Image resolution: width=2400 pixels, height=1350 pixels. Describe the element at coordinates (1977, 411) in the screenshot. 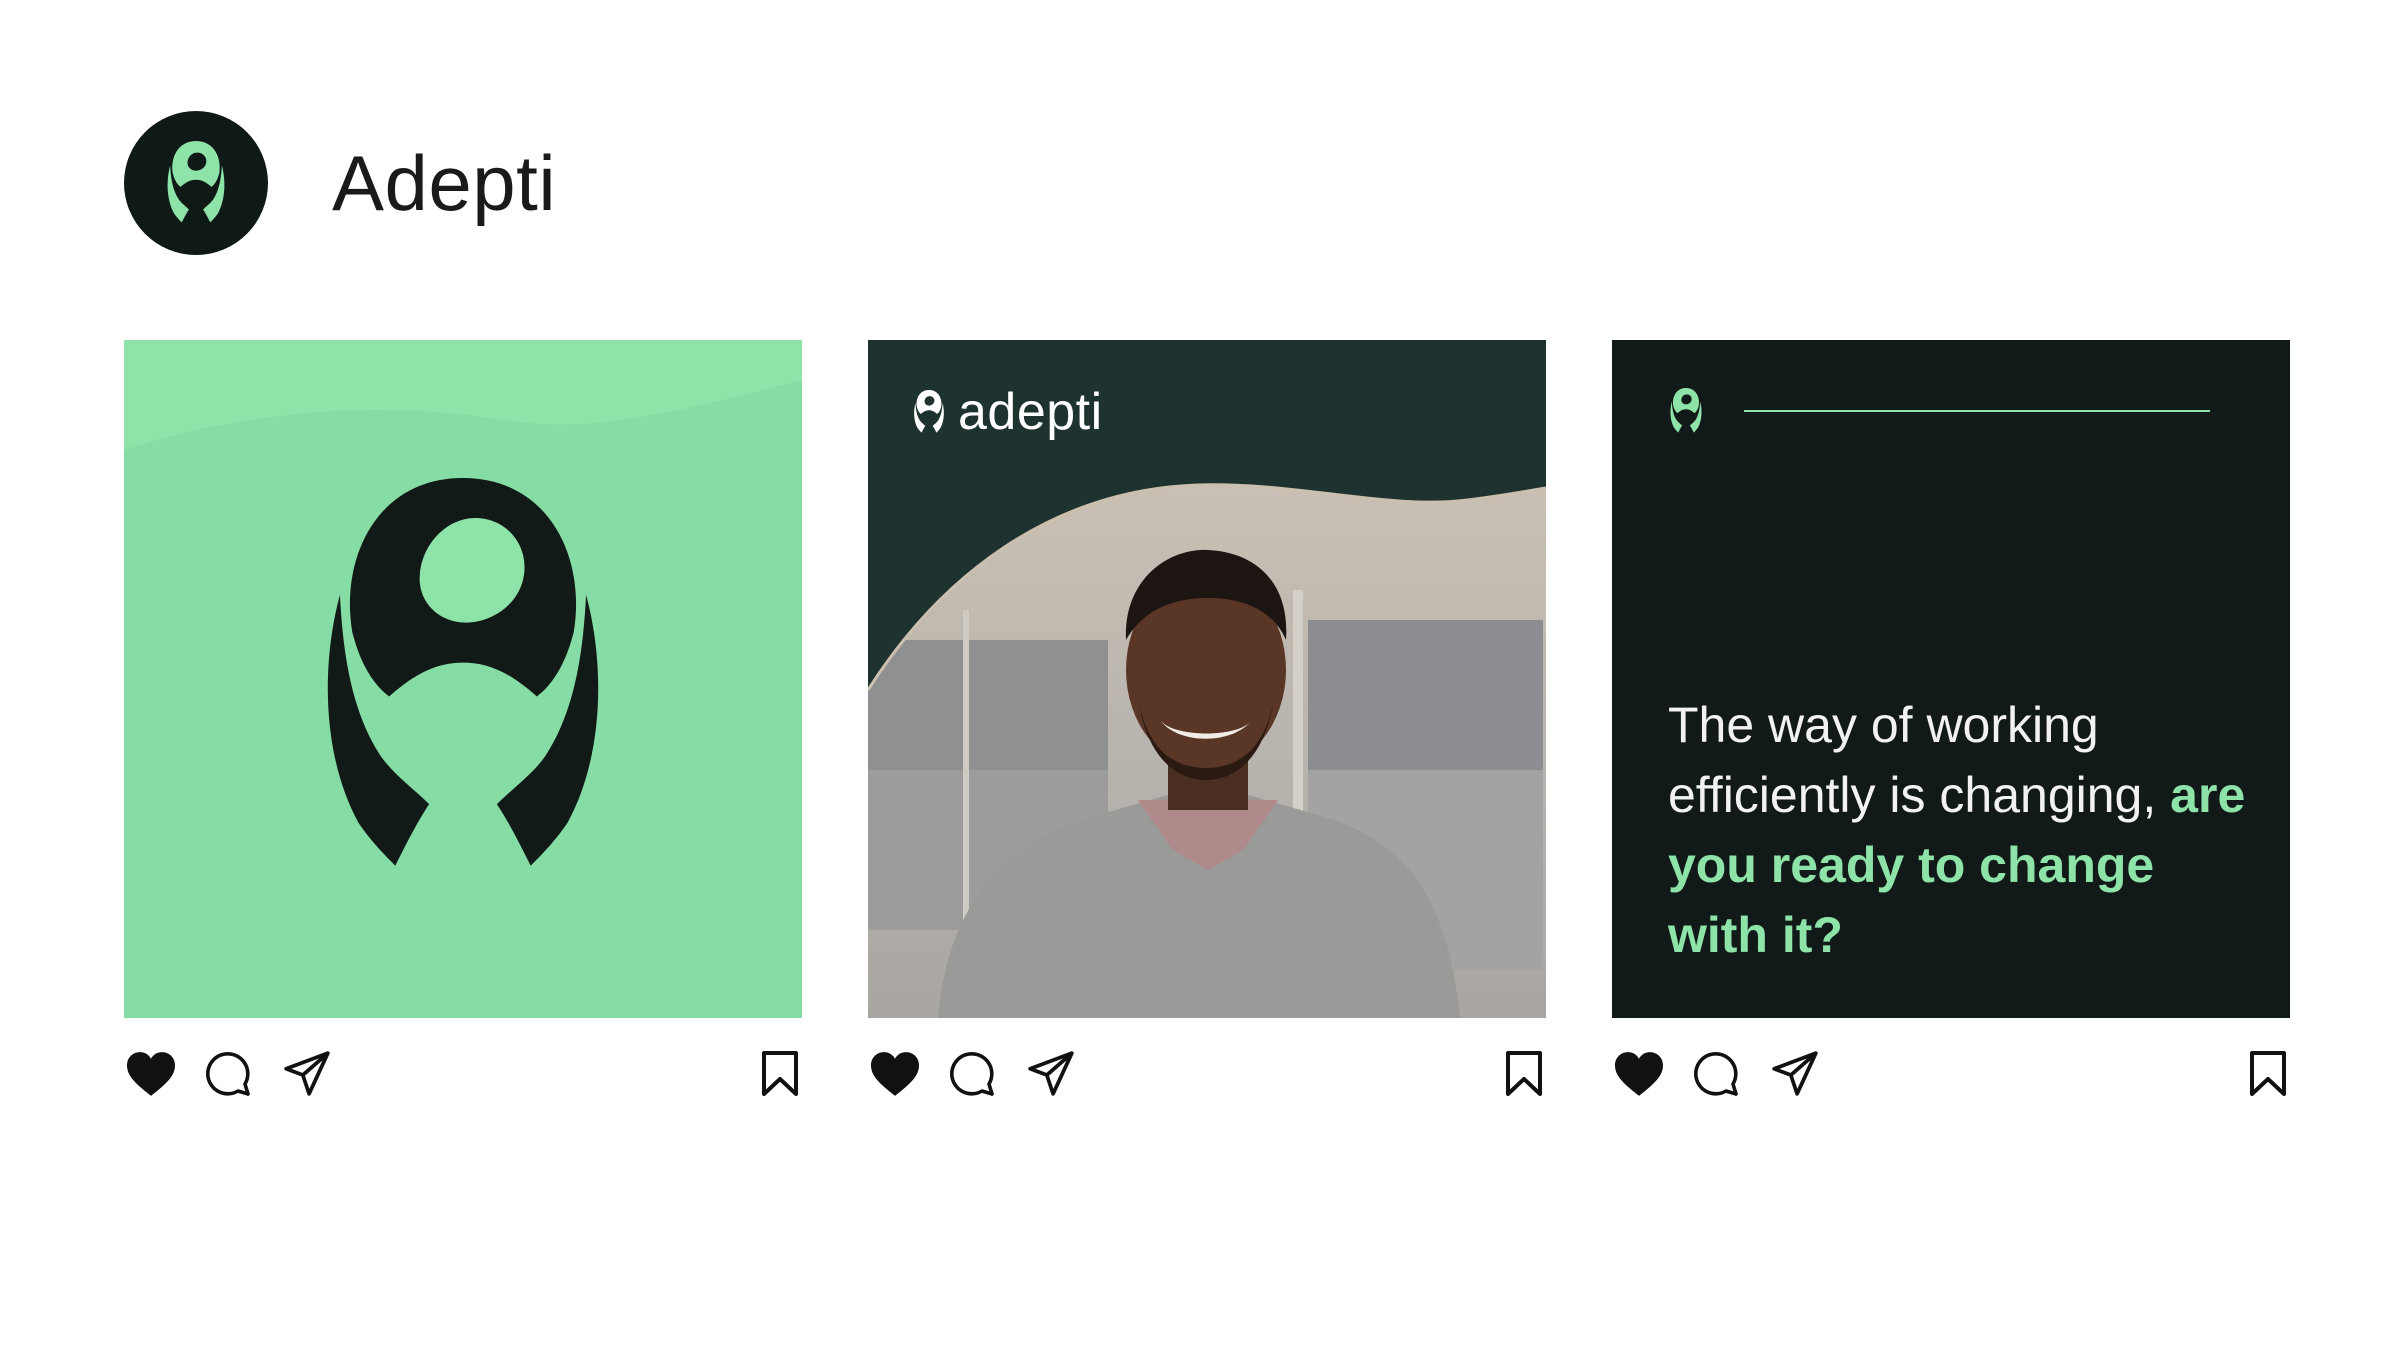

I see `divider-line` at that location.